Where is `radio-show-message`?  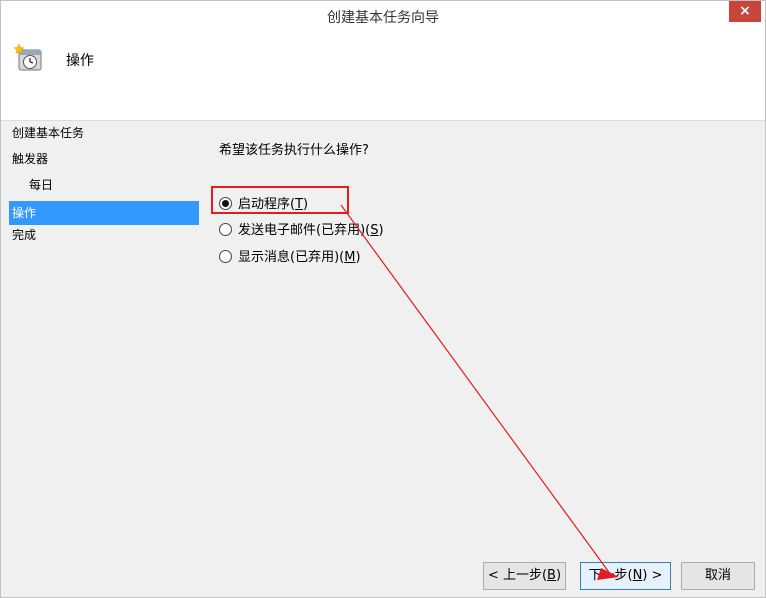
radio-show-message is located at coordinates (225, 256).